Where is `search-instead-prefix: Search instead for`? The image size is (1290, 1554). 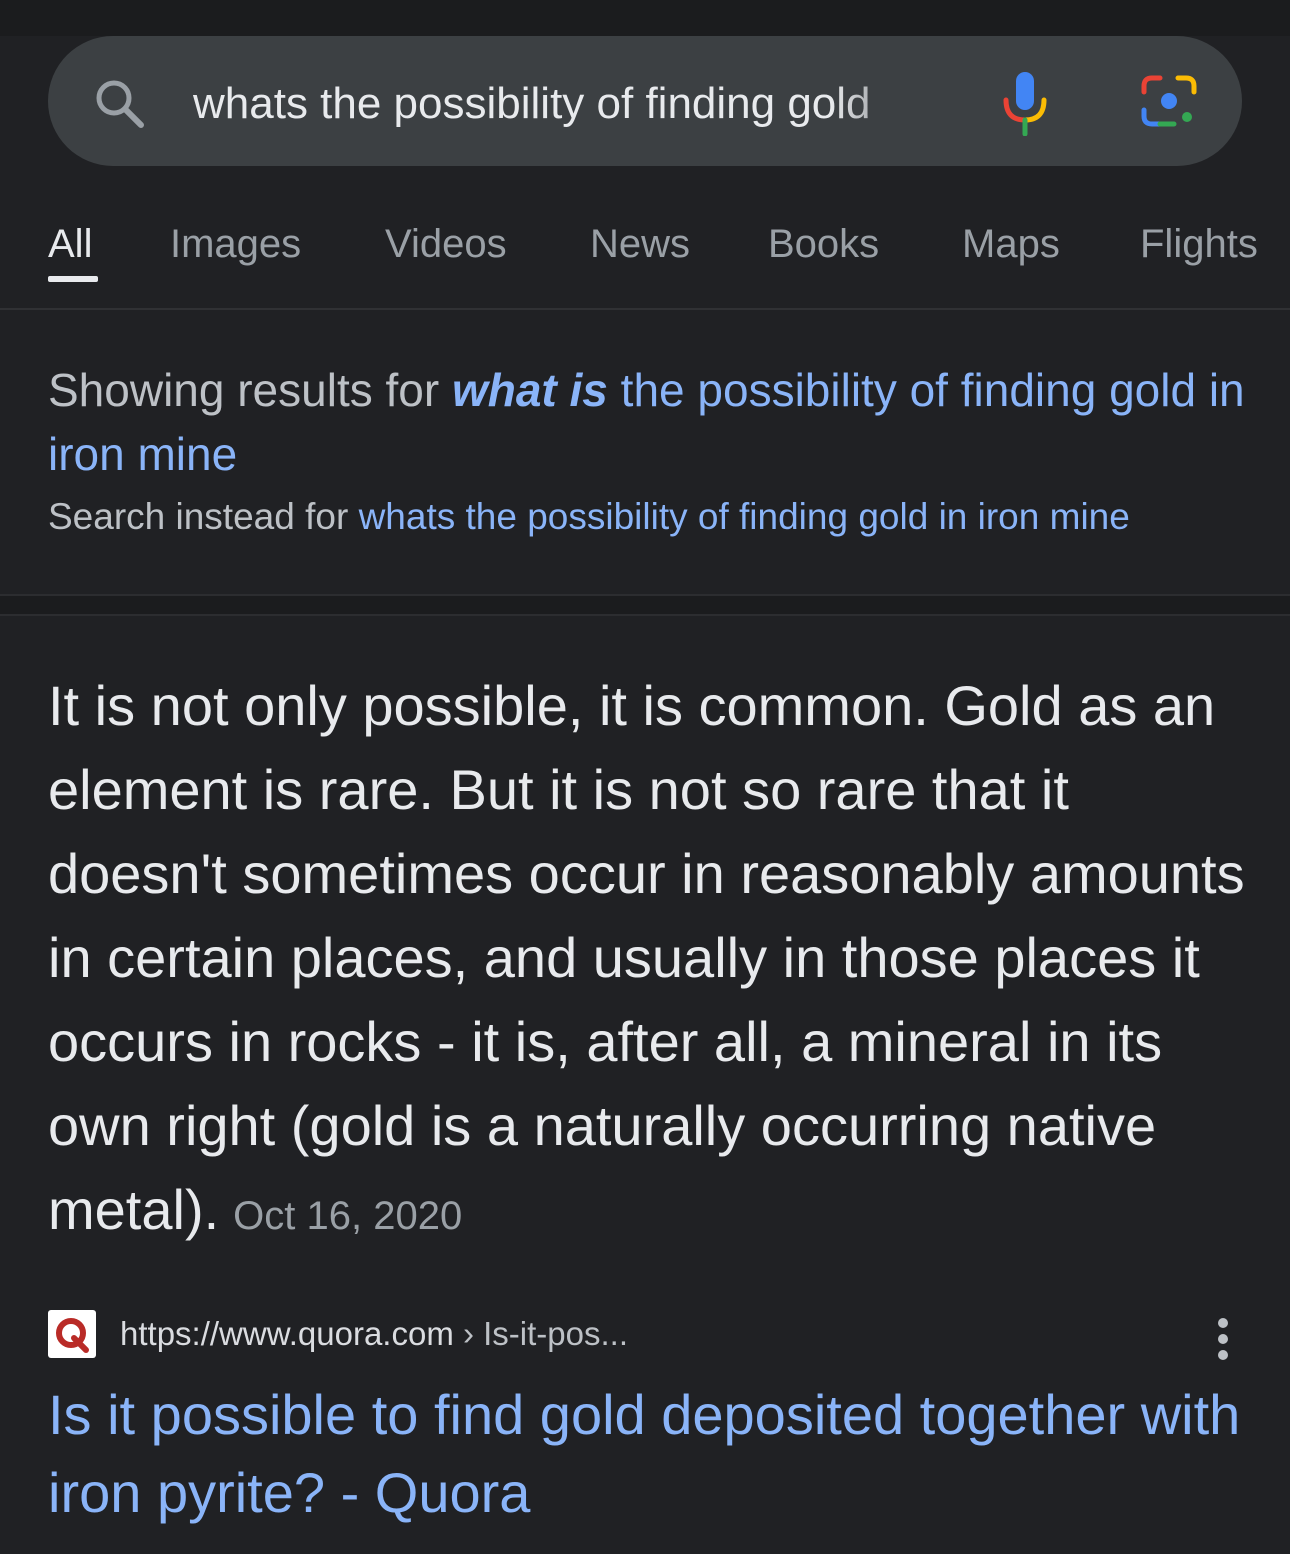 search-instead-prefix: Search instead for is located at coordinates (203, 516).